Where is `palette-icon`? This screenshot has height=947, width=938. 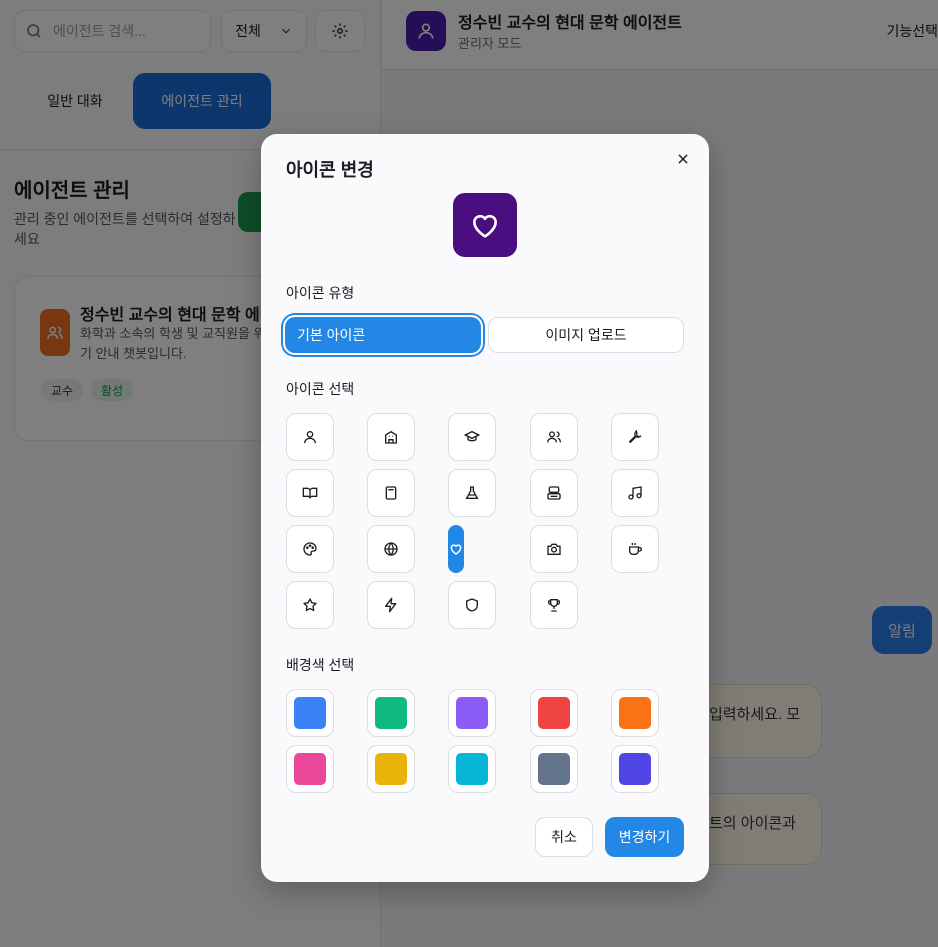 palette-icon is located at coordinates (310, 549).